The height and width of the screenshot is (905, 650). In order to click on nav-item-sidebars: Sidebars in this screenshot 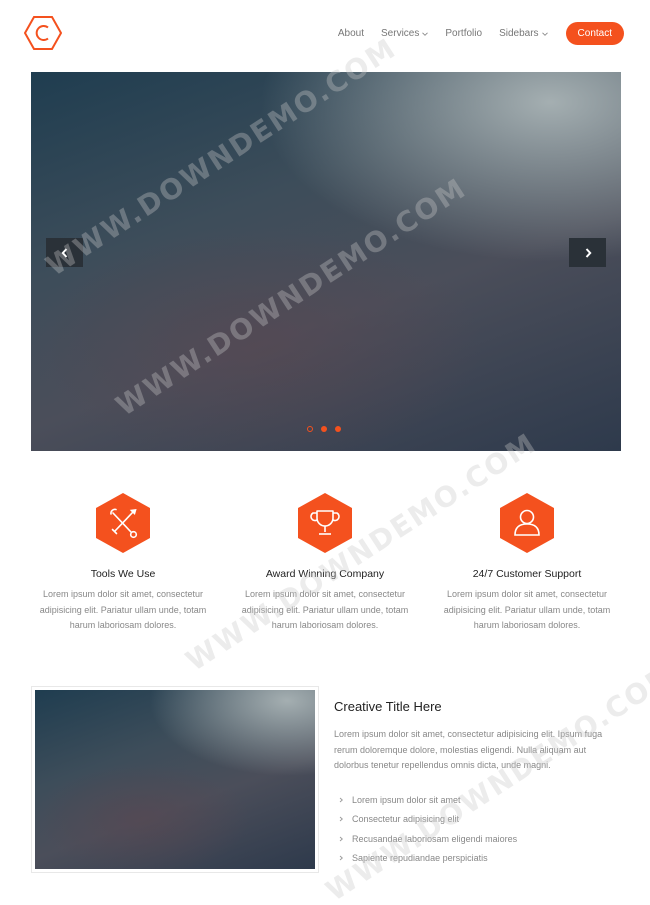, I will do `click(523, 33)`.